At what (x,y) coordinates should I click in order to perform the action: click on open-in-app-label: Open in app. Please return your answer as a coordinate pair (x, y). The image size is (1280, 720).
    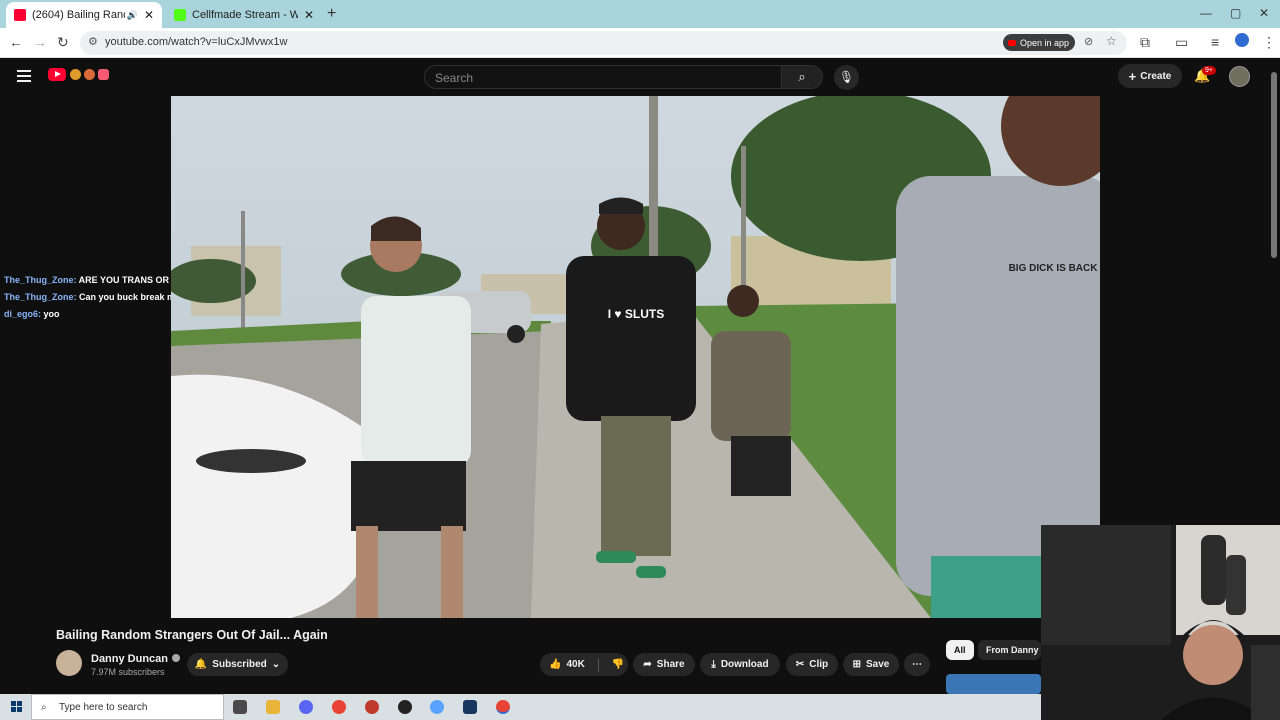
    Looking at the image, I should click on (1045, 42).